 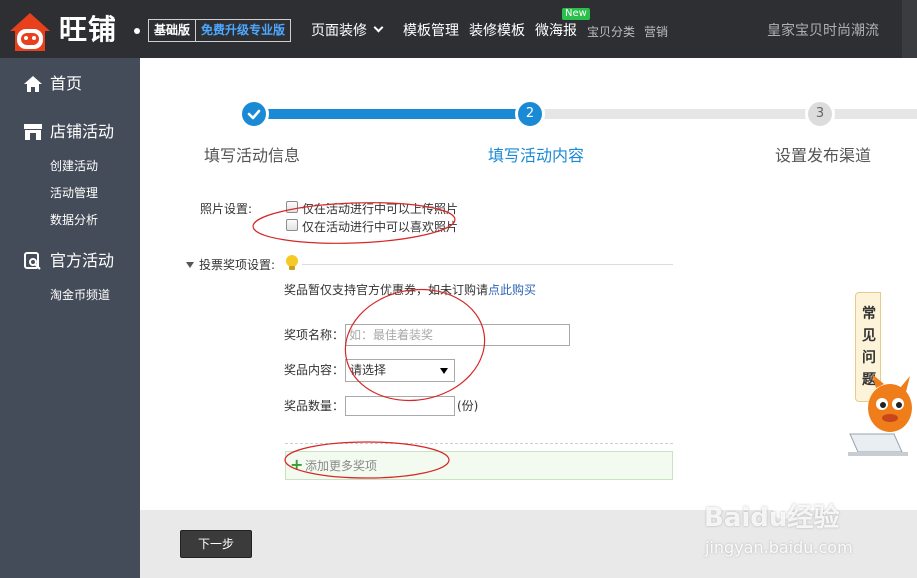 I want to click on chevron-down-icon, so click(x=378, y=27).